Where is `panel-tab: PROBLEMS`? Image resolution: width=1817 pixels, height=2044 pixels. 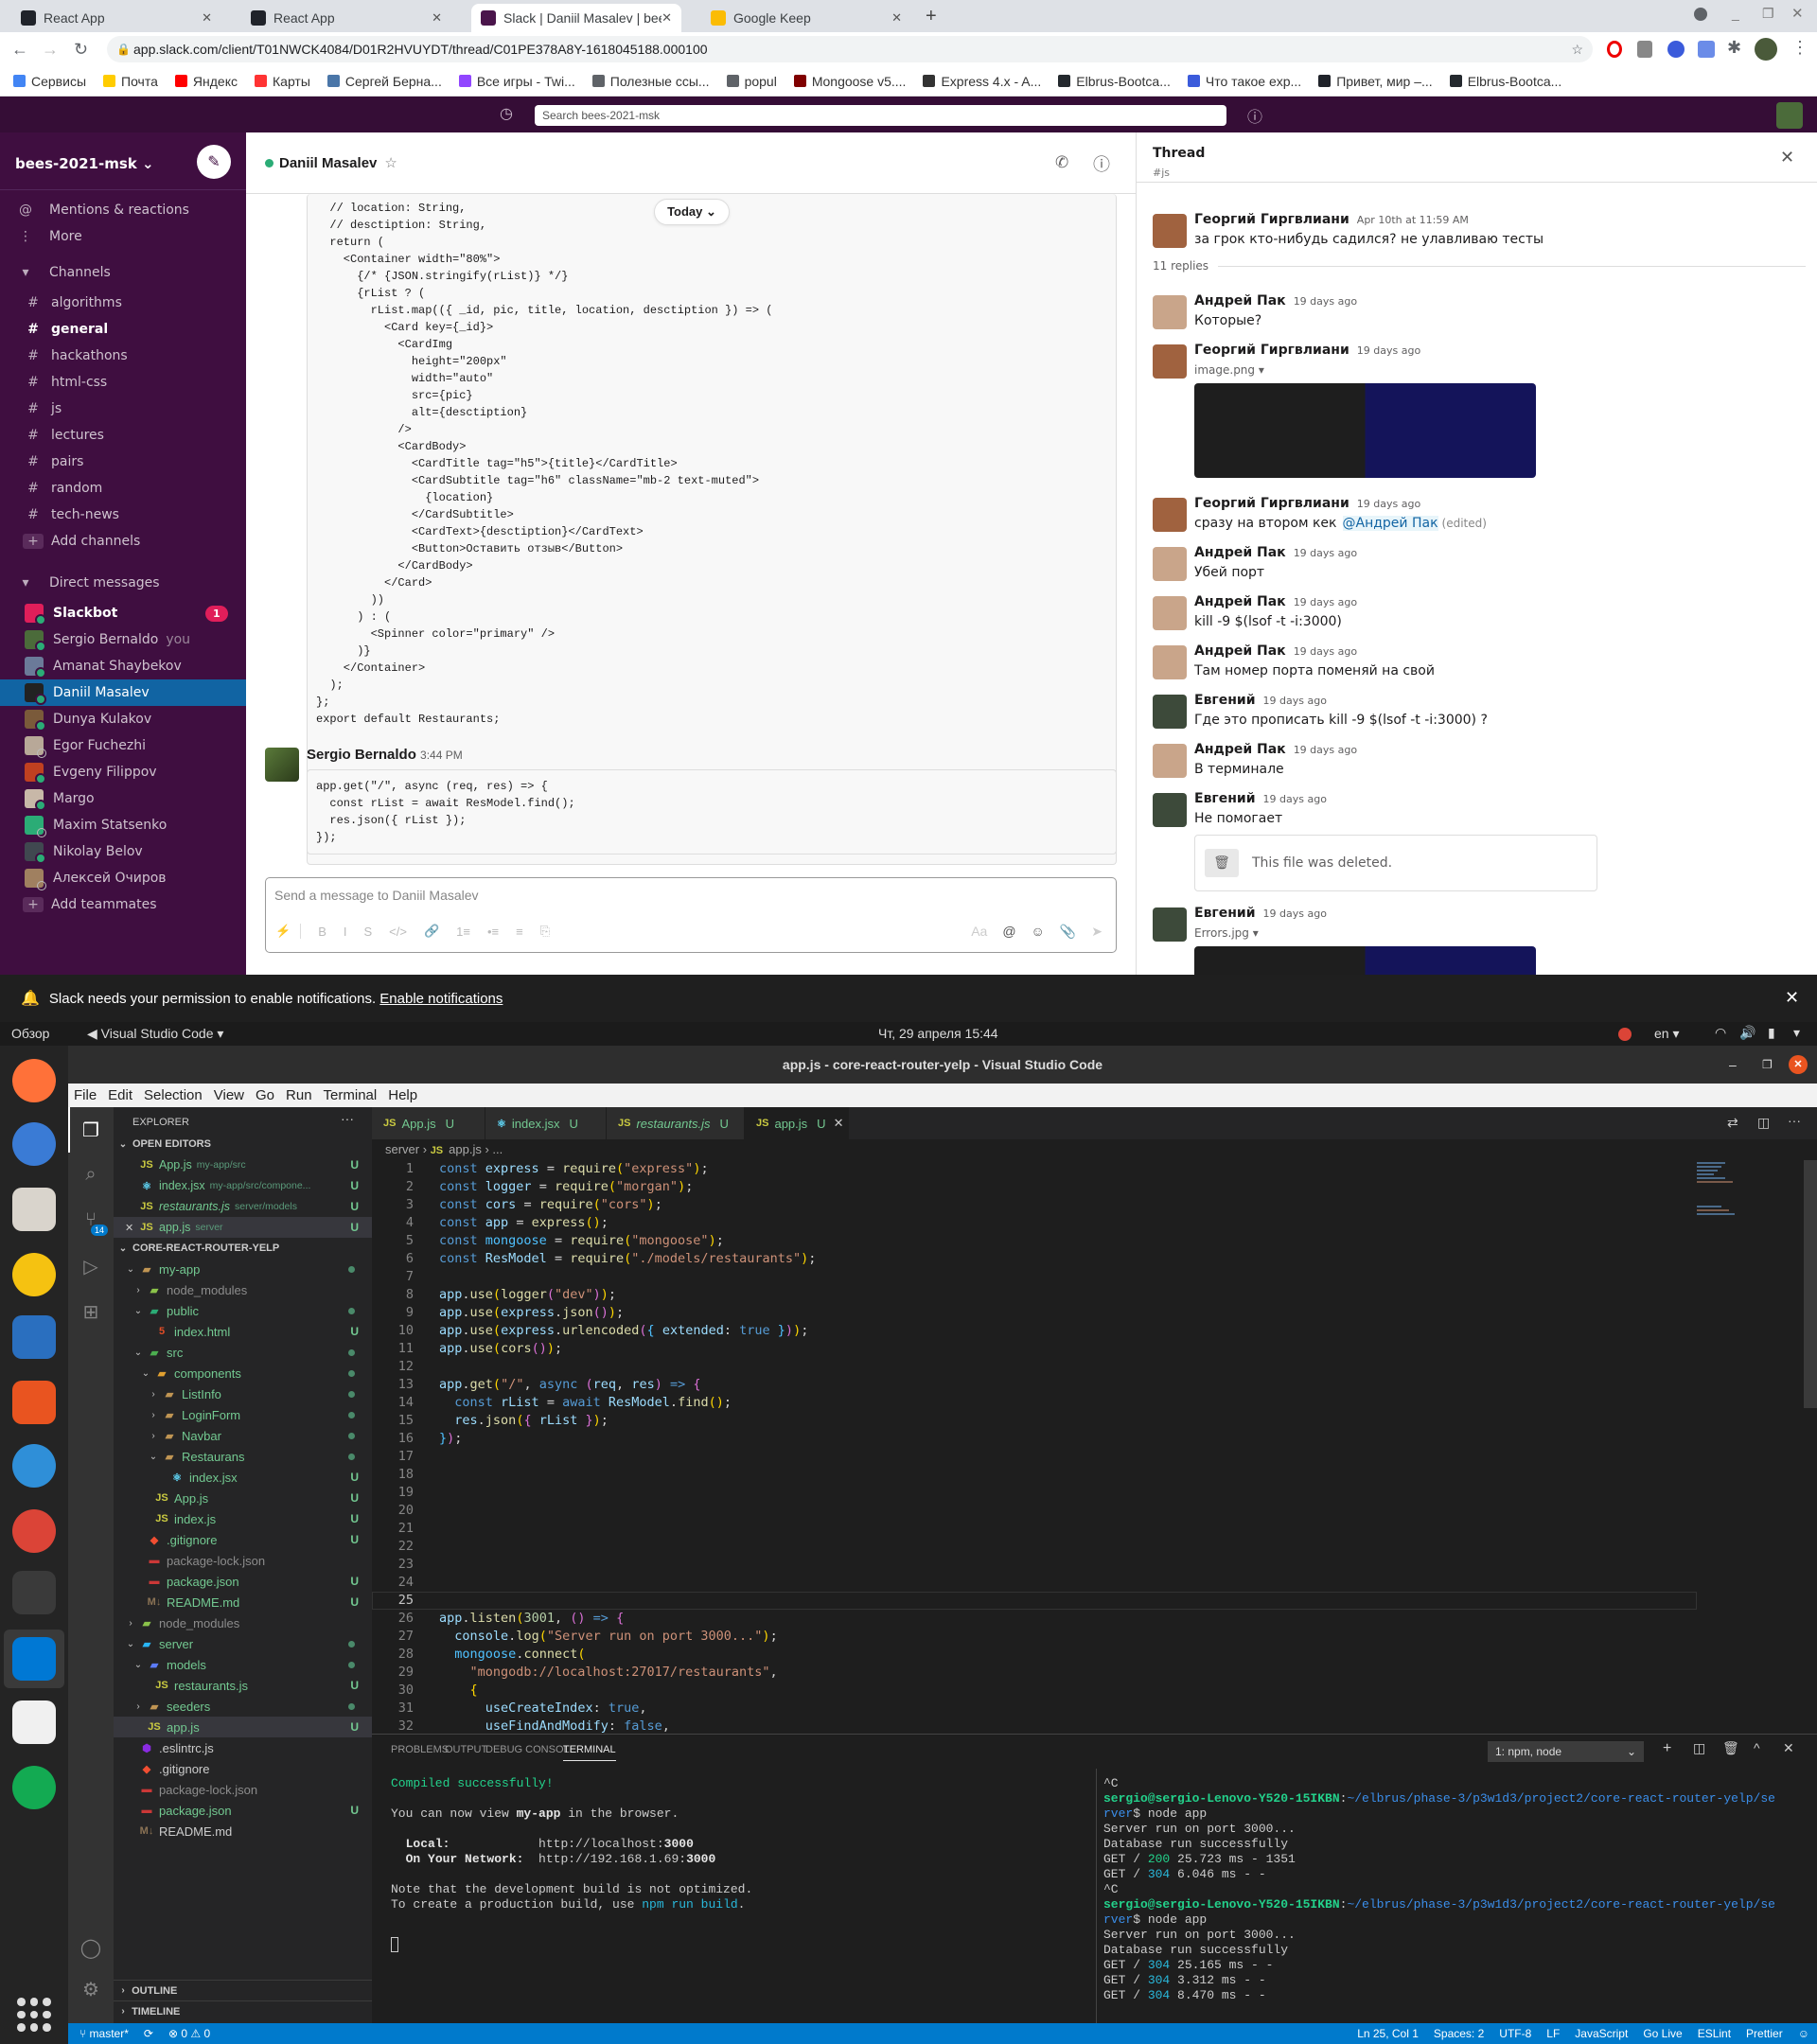
panel-tab: PROBLEMS is located at coordinates (420, 1749).